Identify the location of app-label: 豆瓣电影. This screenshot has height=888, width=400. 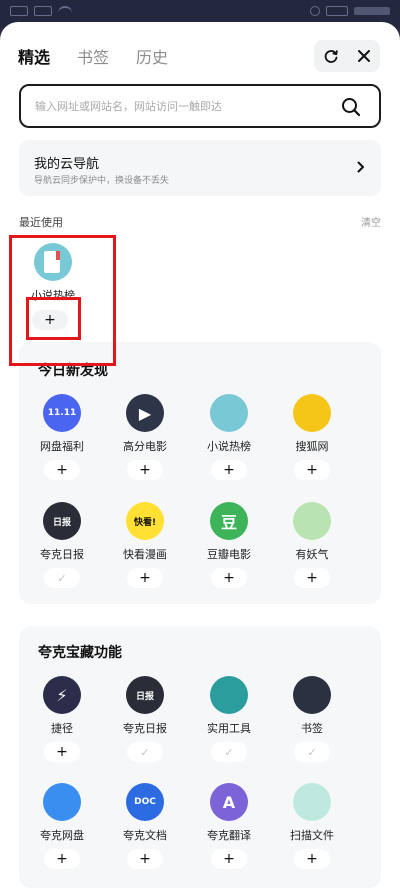
(229, 554).